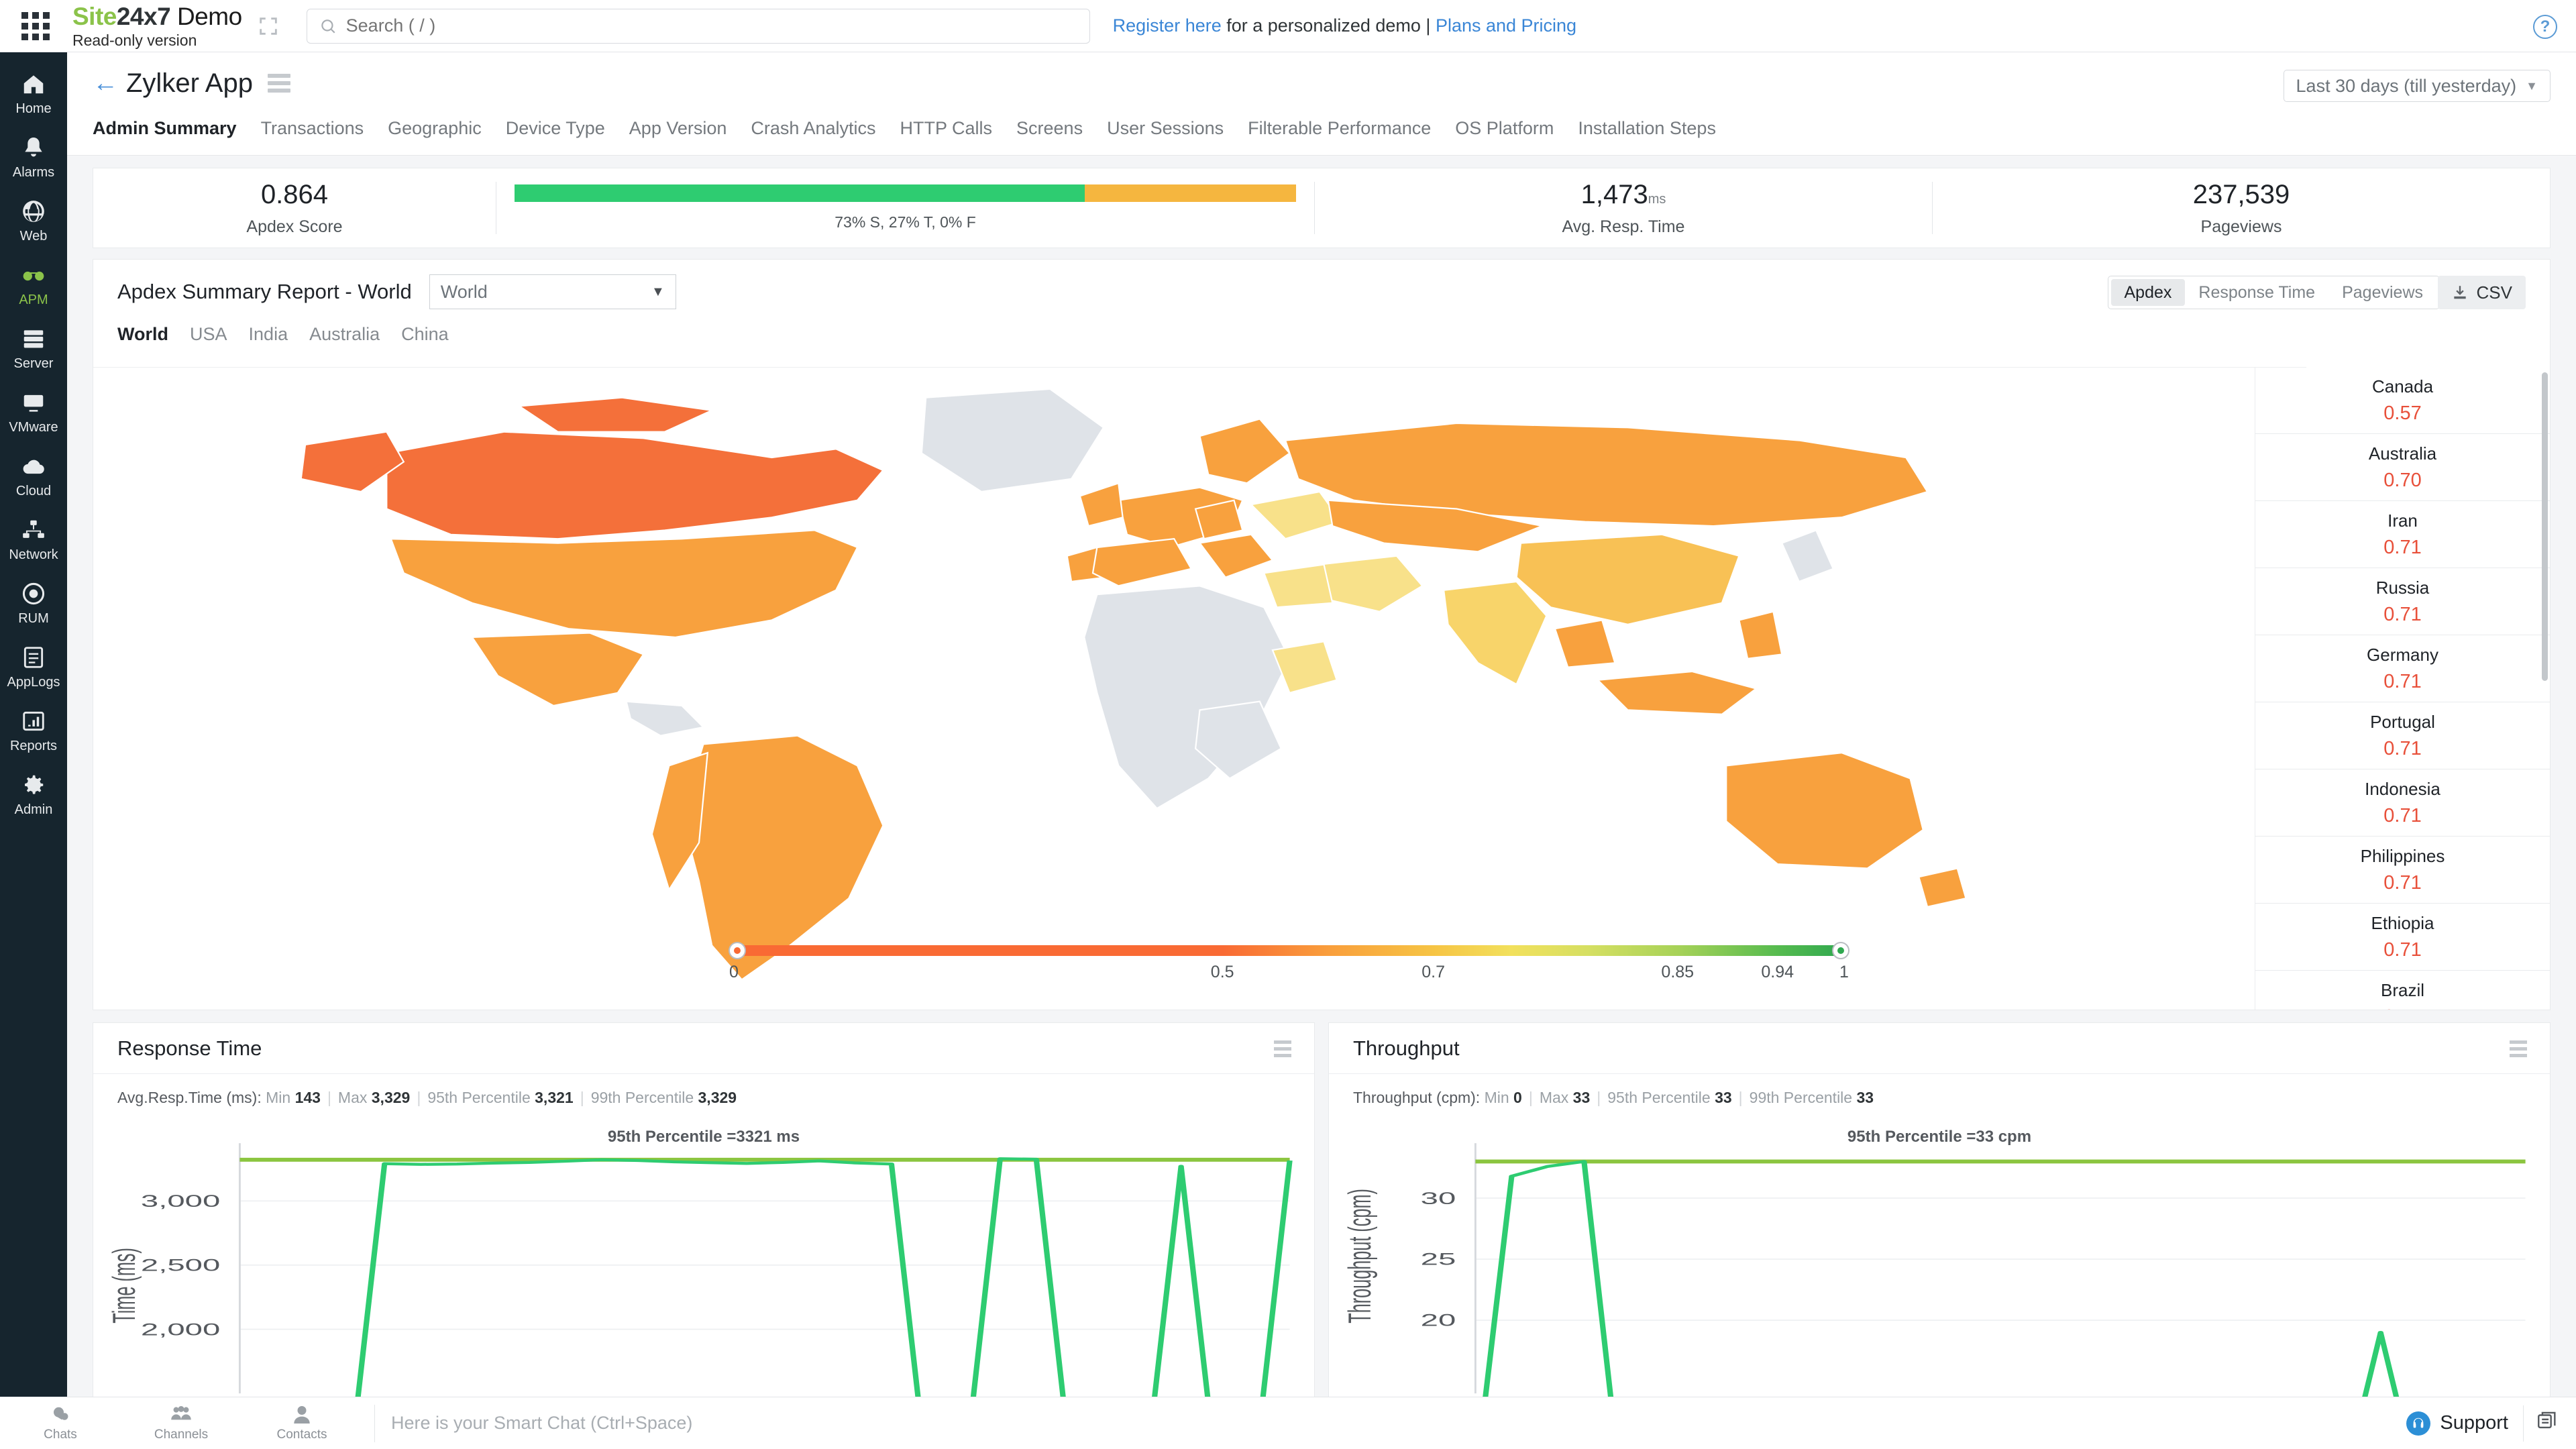 Image resolution: width=2576 pixels, height=1449 pixels. I want to click on metric-button-apdex: Apdex, so click(2148, 292).